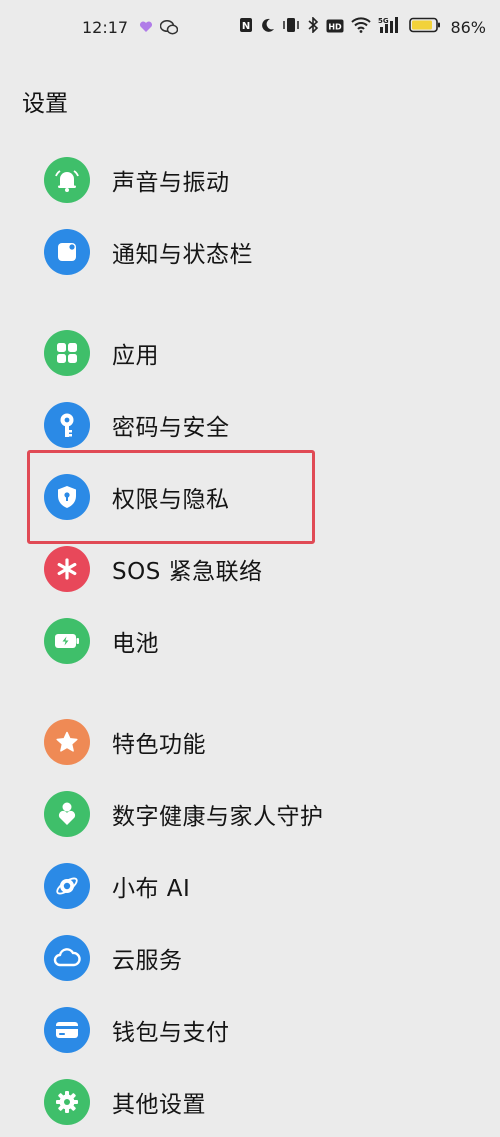 This screenshot has width=500, height=1137. I want to click on menu-item-cloud-service: 云服务, so click(250, 958).